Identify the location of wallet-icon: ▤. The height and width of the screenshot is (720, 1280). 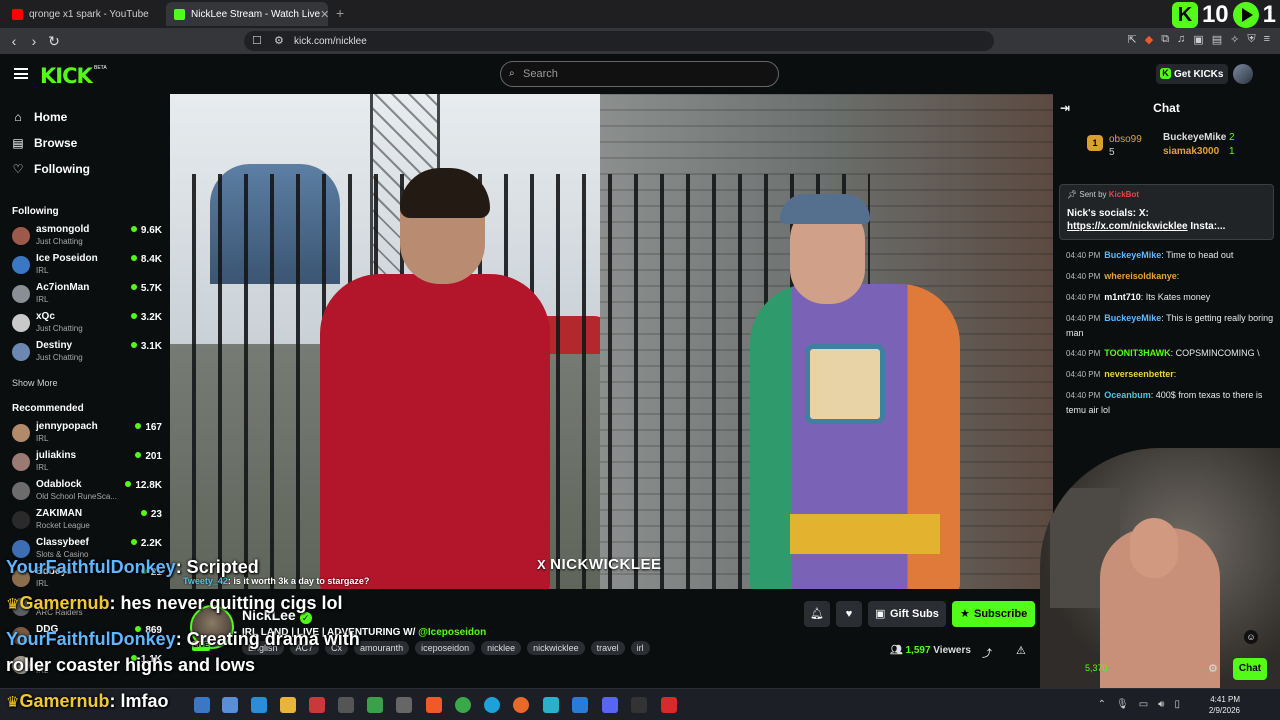
(1217, 39).